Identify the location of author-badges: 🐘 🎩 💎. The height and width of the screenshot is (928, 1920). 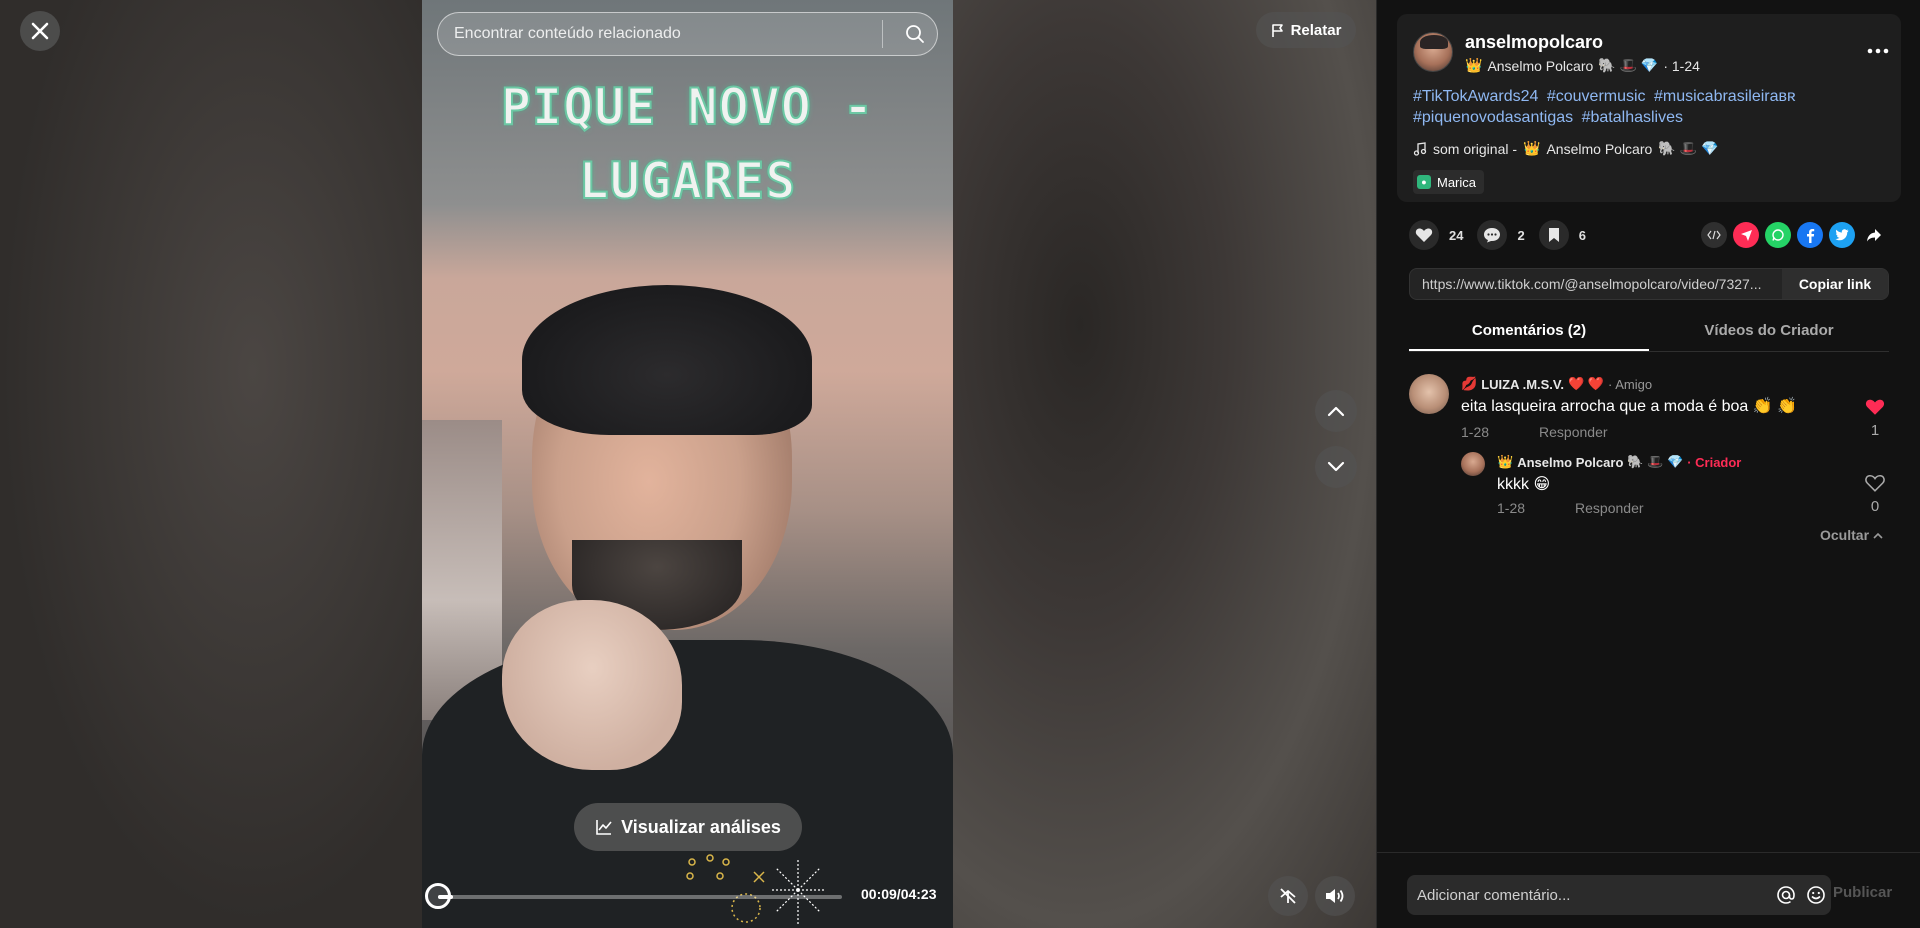
(1628, 65).